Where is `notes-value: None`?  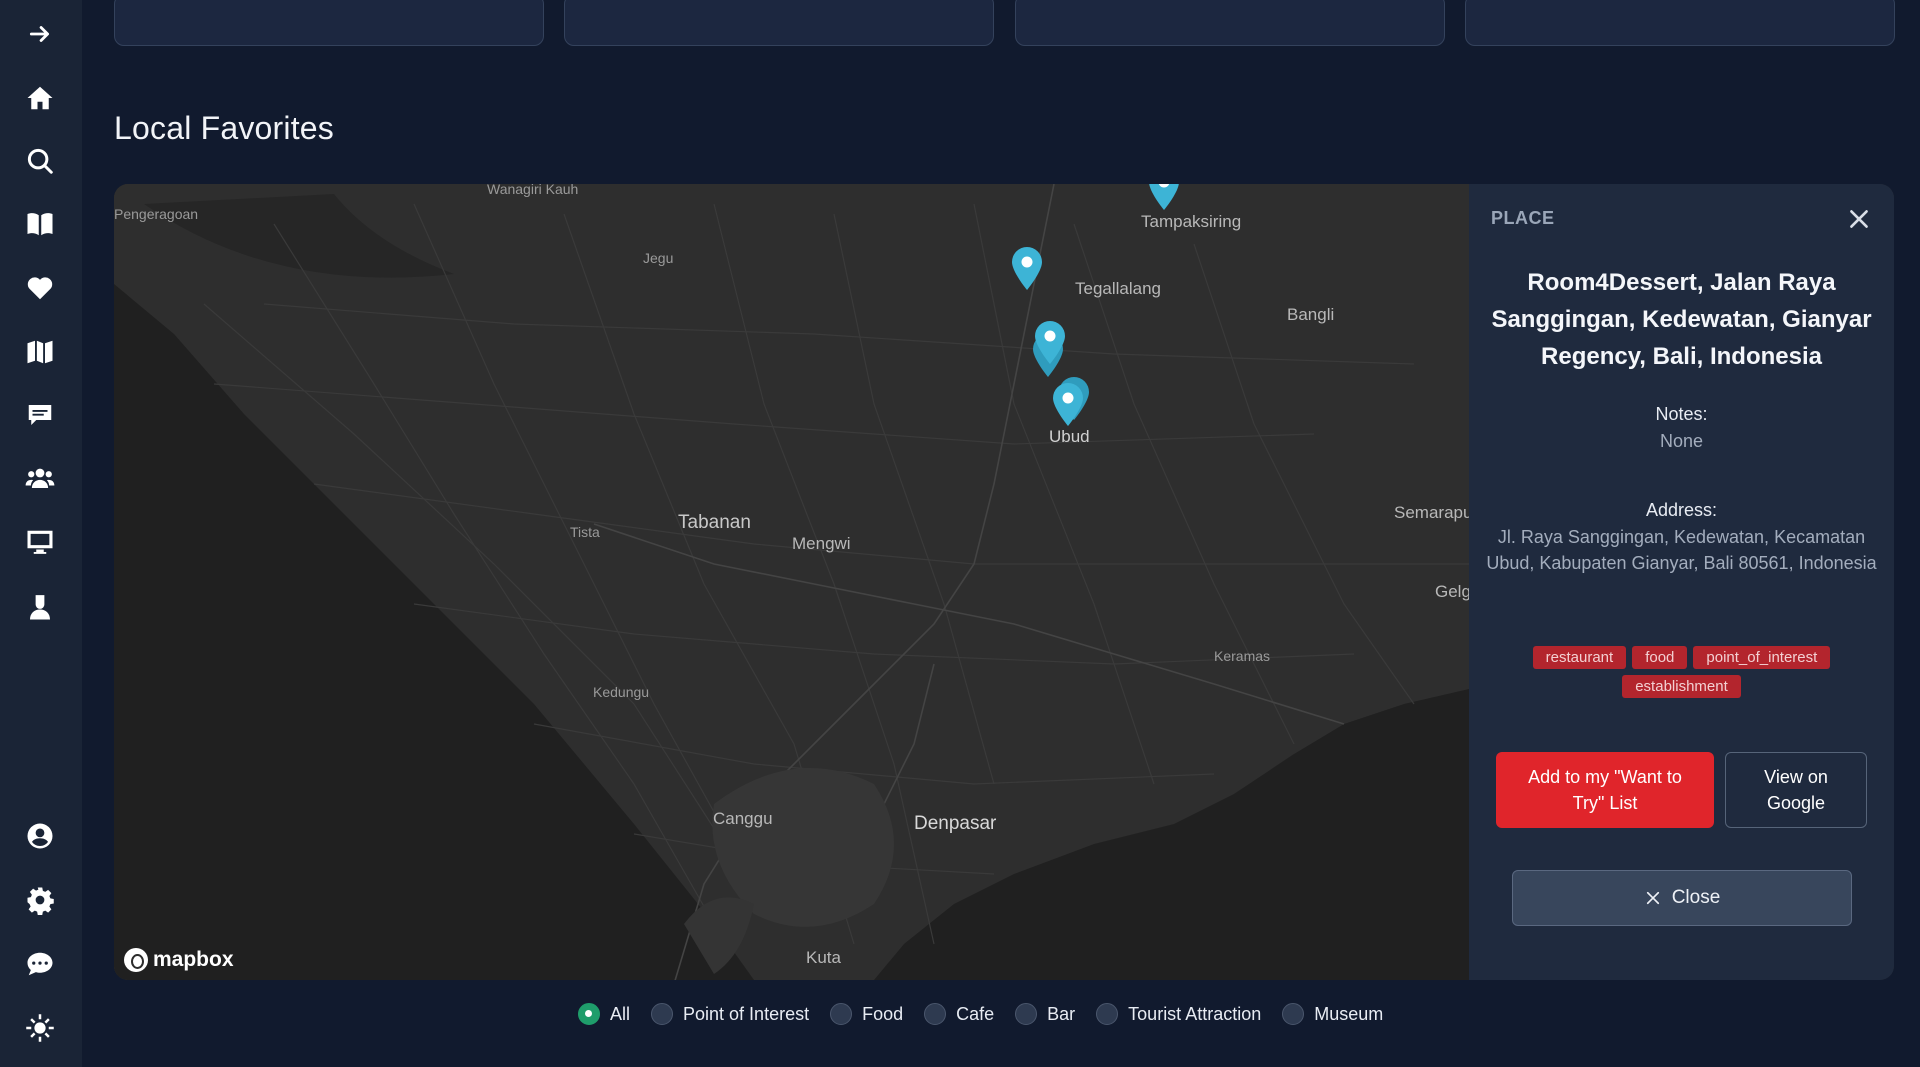
notes-value: None is located at coordinates (1681, 441).